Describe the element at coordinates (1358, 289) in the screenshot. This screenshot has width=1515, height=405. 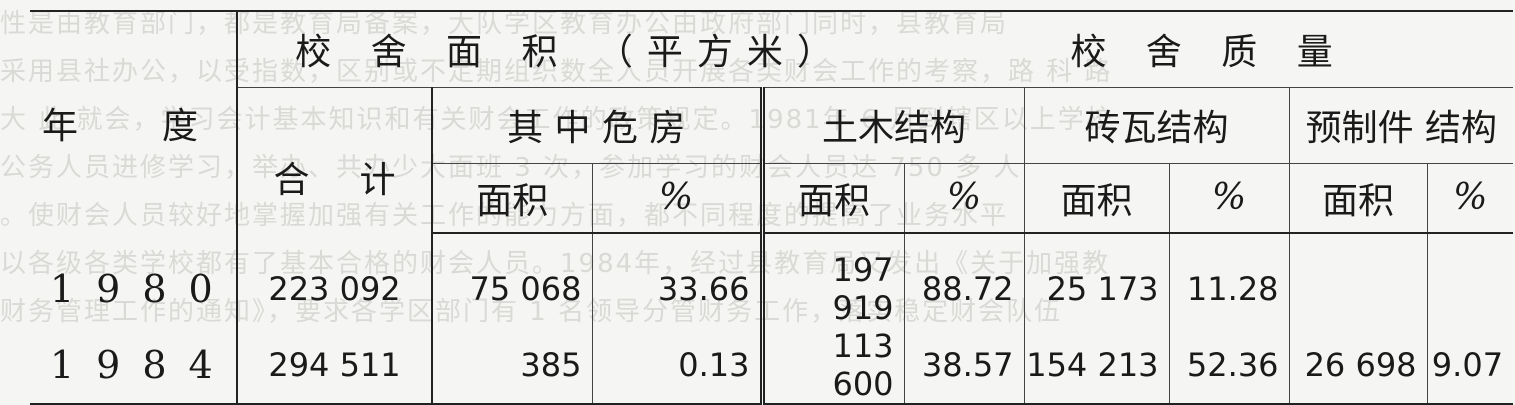
I see `prefab-area-cell` at that location.